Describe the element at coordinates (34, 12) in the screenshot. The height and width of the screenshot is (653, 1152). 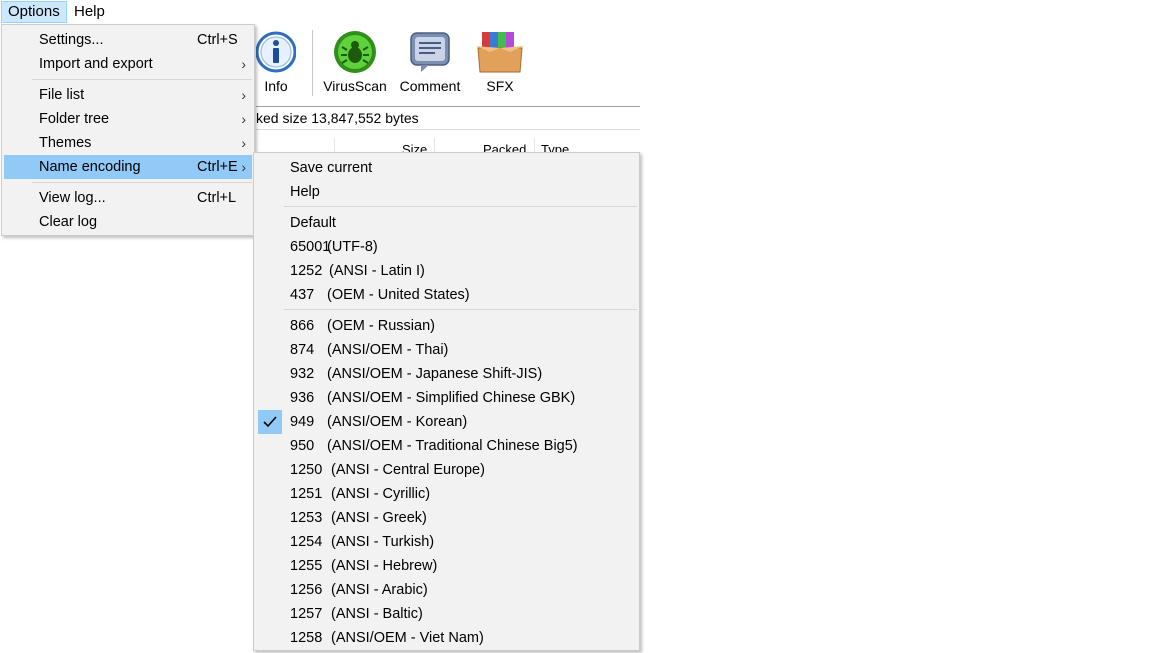
I see `menu-options: Options` at that location.